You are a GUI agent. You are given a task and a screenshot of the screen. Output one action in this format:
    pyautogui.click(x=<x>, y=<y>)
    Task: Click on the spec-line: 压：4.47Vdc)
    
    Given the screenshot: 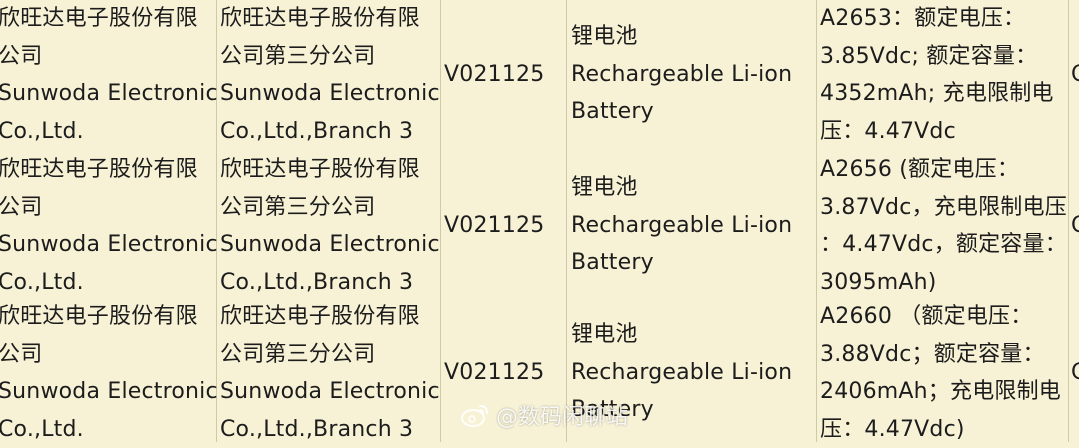 What is the action you would take?
    pyautogui.click(x=945, y=429)
    